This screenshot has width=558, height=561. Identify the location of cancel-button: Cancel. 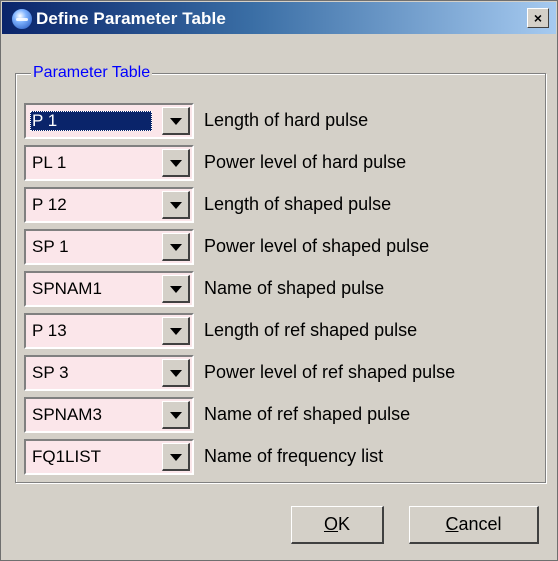
(474, 525).